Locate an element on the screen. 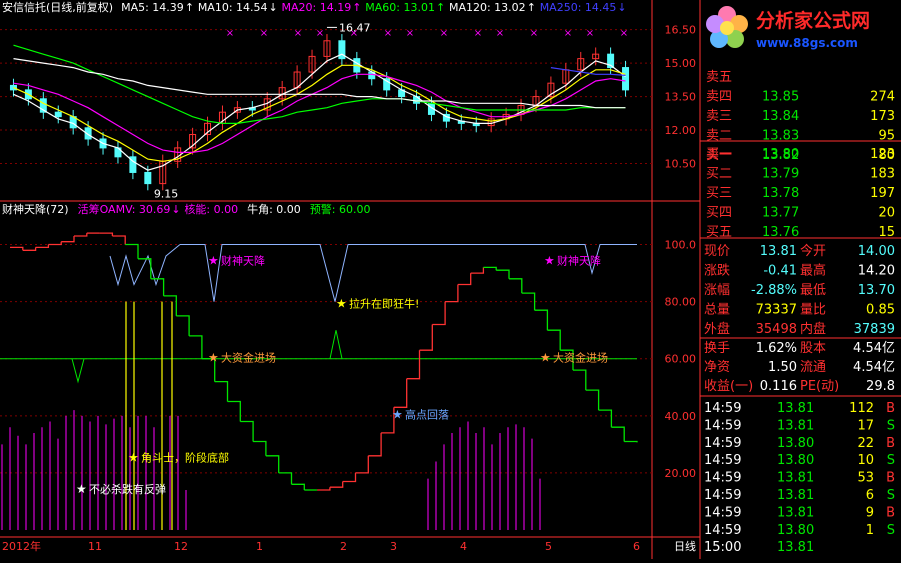  stat-label: 量比 is located at coordinates (813, 310).